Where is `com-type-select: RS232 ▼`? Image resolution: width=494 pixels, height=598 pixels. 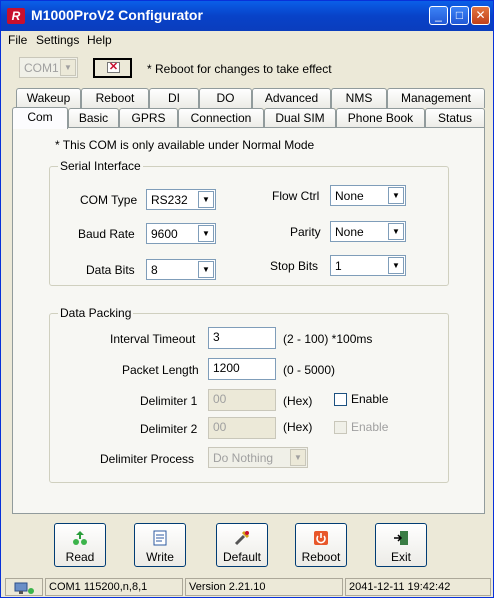 com-type-select: RS232 ▼ is located at coordinates (181, 199).